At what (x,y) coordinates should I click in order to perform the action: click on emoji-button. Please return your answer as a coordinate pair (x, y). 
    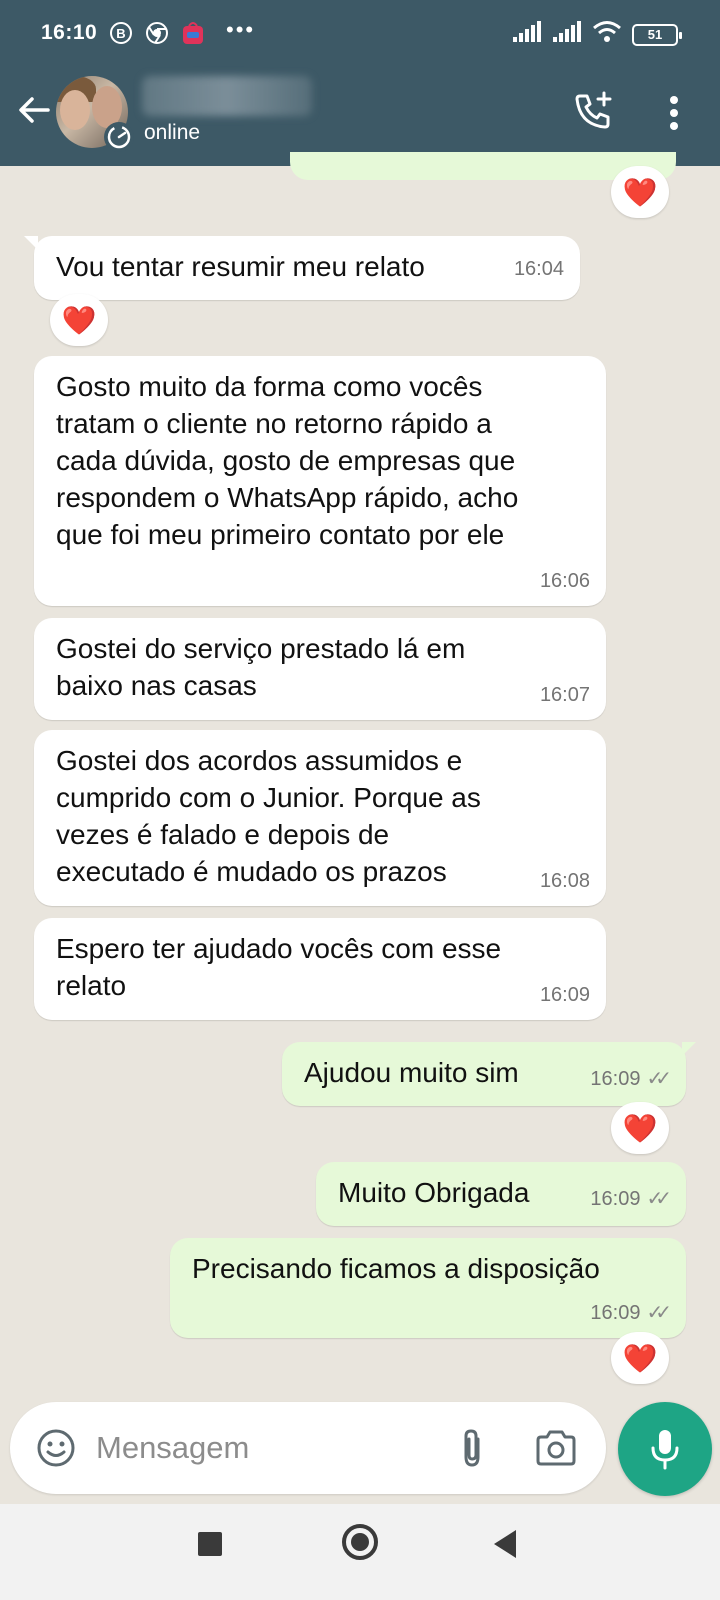
    Looking at the image, I should click on (56, 1448).